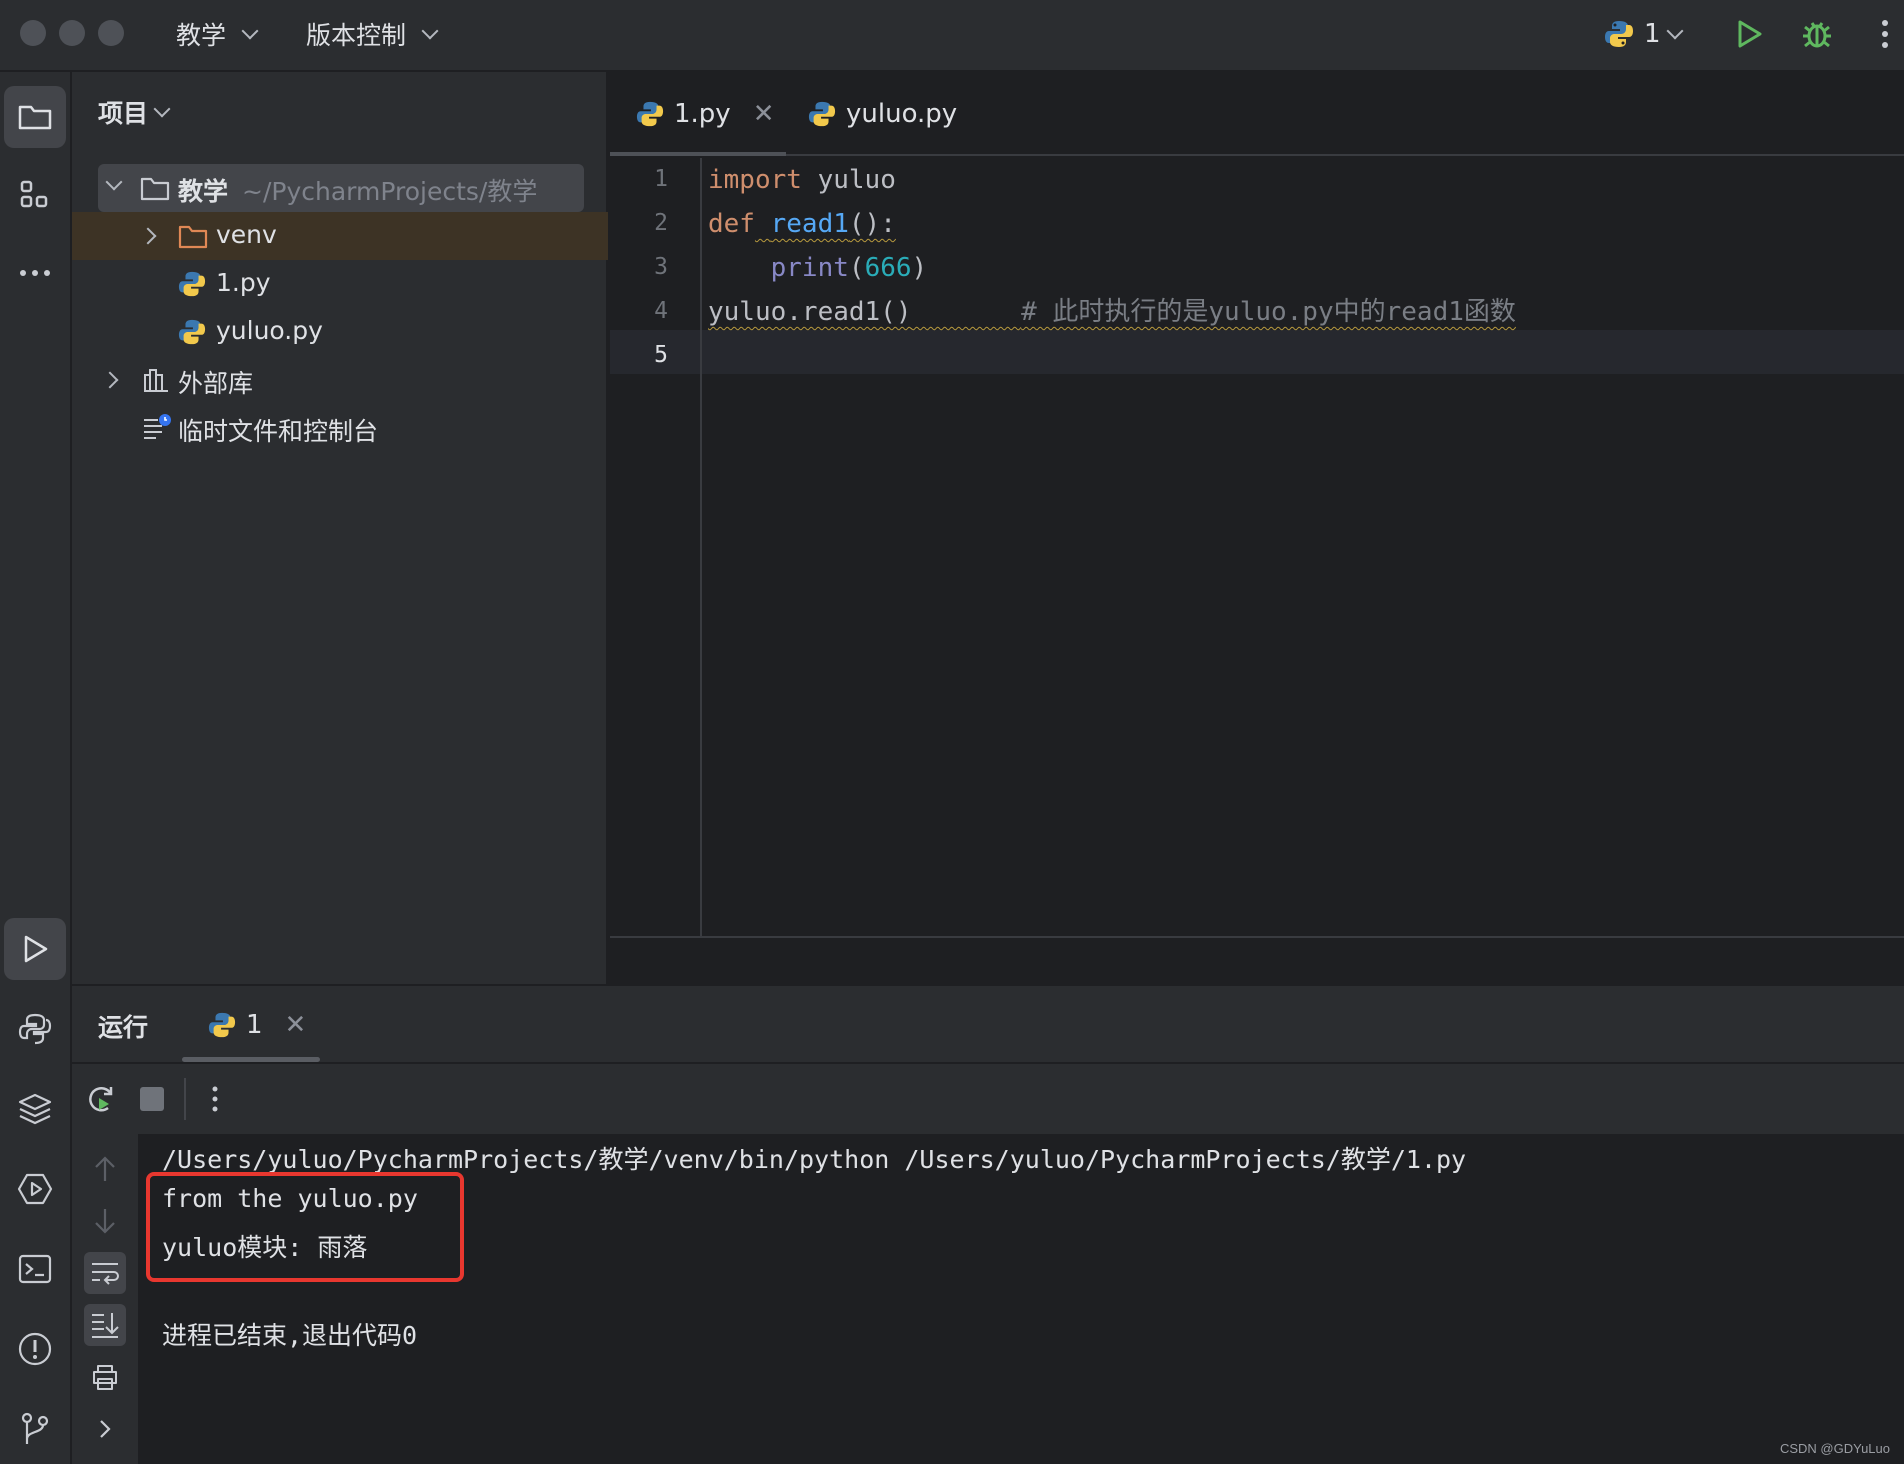 The image size is (1904, 1464). What do you see at coordinates (661, 179) in the screenshot?
I see `line-number: 1` at bounding box center [661, 179].